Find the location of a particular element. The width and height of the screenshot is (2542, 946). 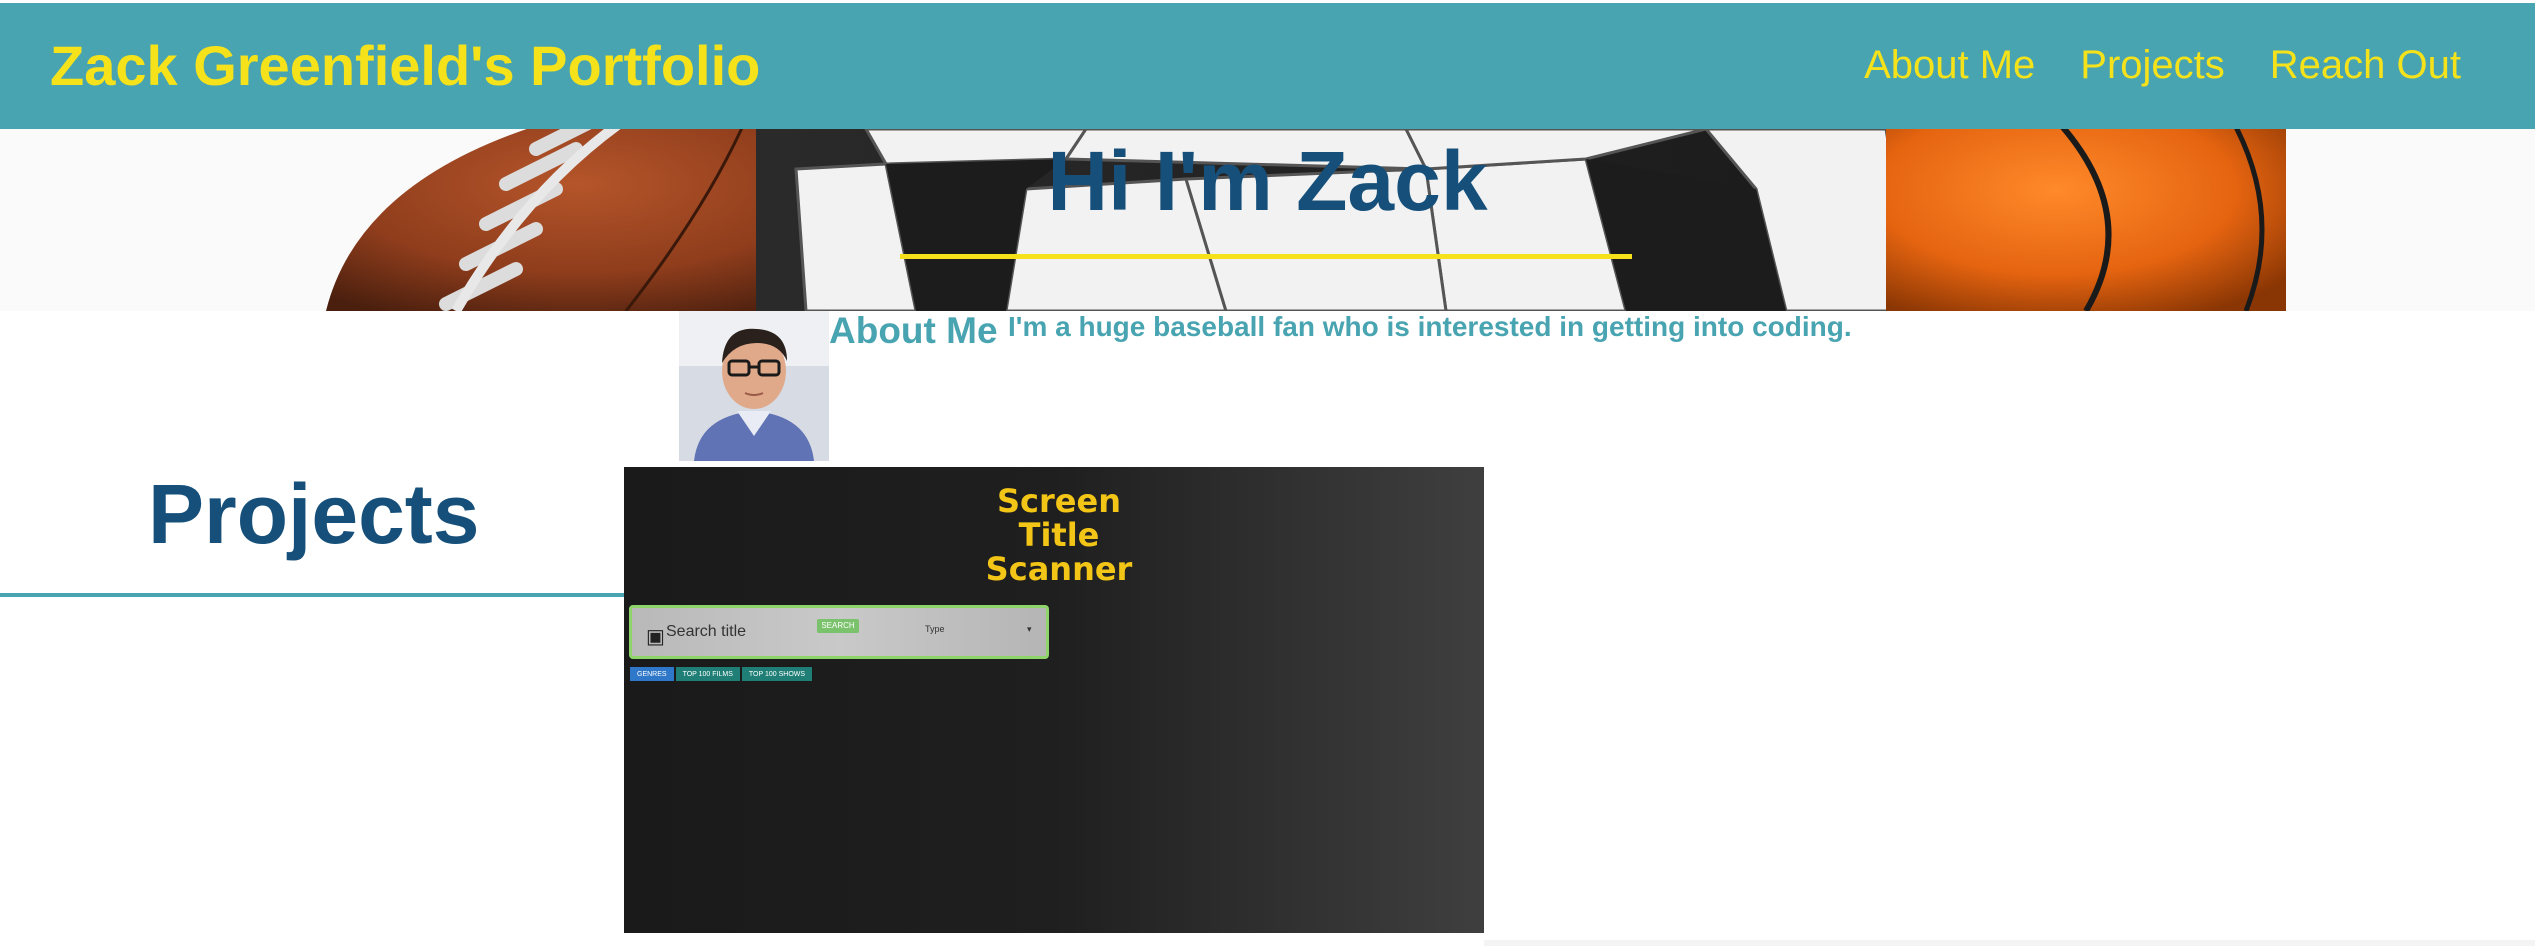

project-search-bar: ▣ Search title SEARCH Type ▾ is located at coordinates (839, 632).